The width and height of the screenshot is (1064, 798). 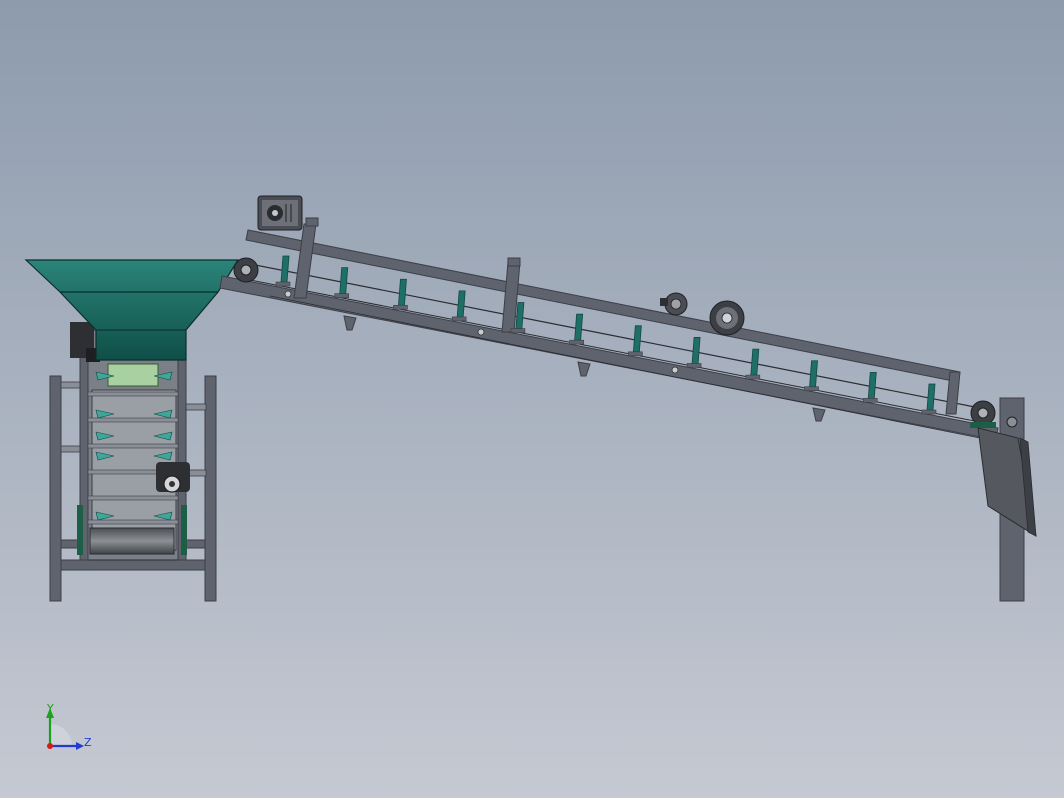 What do you see at coordinates (88, 742) in the screenshot?
I see `triad-z-label: Z` at bounding box center [88, 742].